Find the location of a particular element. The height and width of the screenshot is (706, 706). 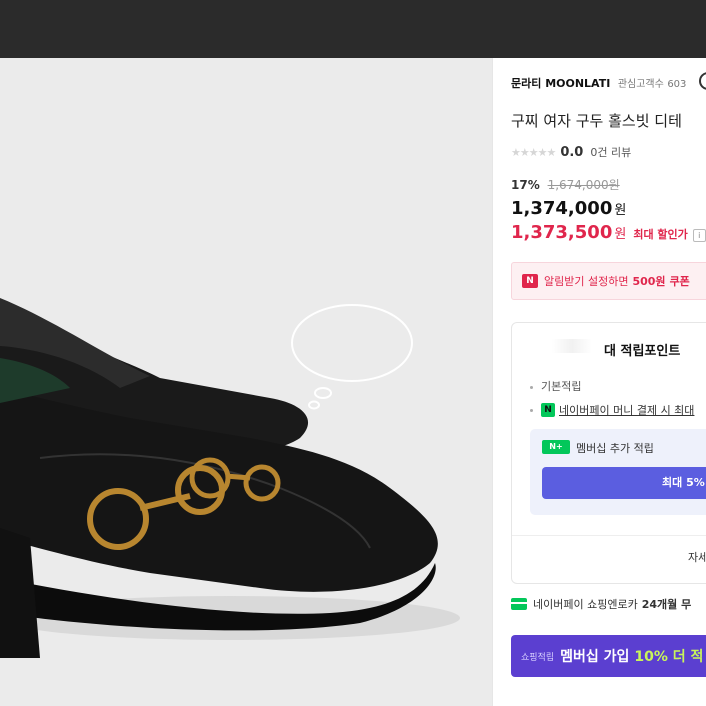

divider is located at coordinates (609, 535).